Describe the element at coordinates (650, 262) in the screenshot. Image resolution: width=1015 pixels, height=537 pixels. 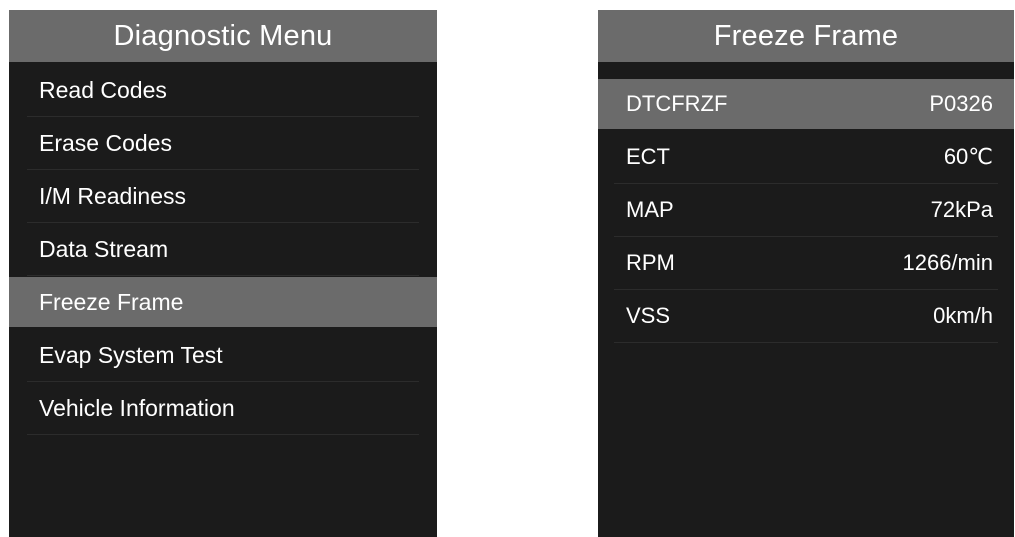
I see `row-name: RPM` at that location.